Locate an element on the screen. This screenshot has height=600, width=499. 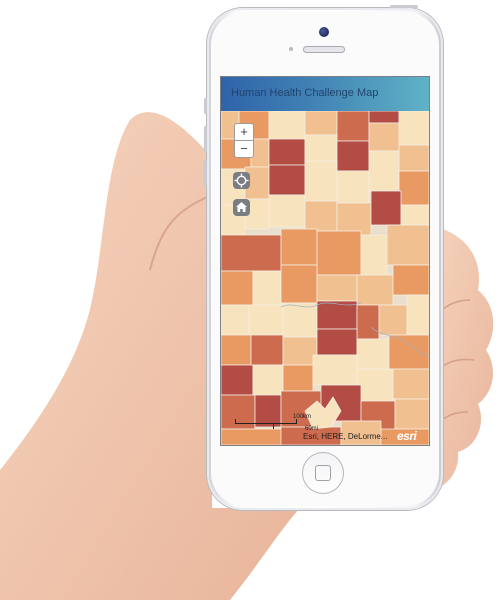
volume-button is located at coordinates (205, 106).